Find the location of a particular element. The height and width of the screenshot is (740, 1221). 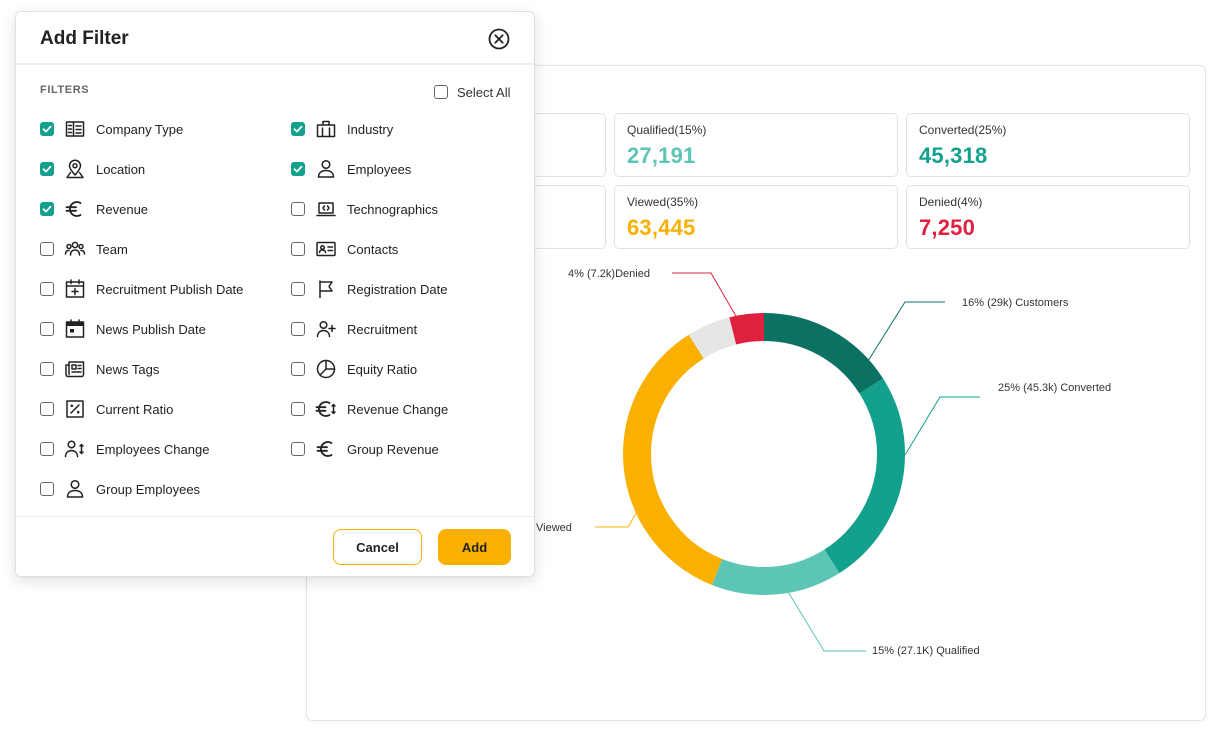

filter-option-recruitment: Recruitment is located at coordinates (354, 329).